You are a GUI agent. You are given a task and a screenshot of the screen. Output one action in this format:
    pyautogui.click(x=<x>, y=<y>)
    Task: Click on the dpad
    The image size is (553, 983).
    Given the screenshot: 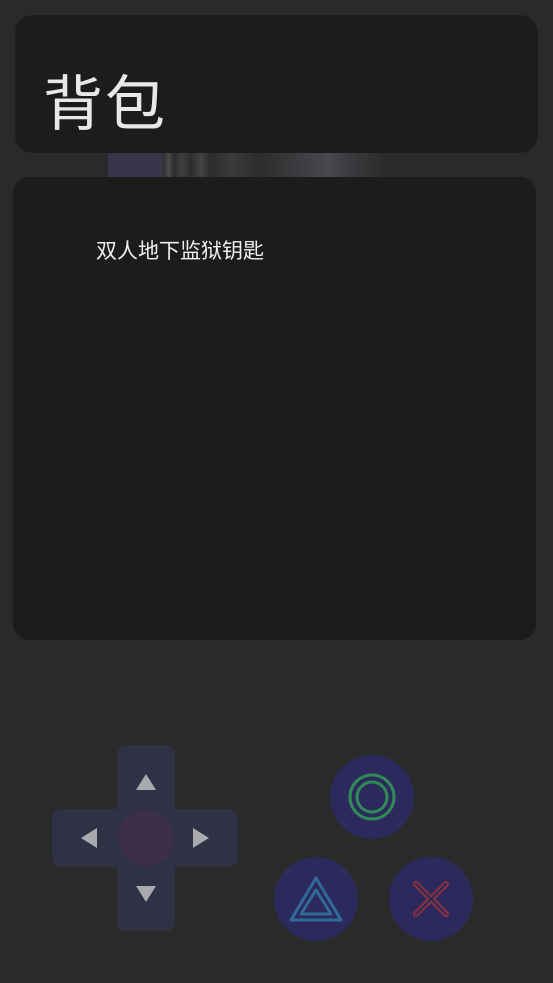 What is the action you would take?
    pyautogui.click(x=145, y=838)
    